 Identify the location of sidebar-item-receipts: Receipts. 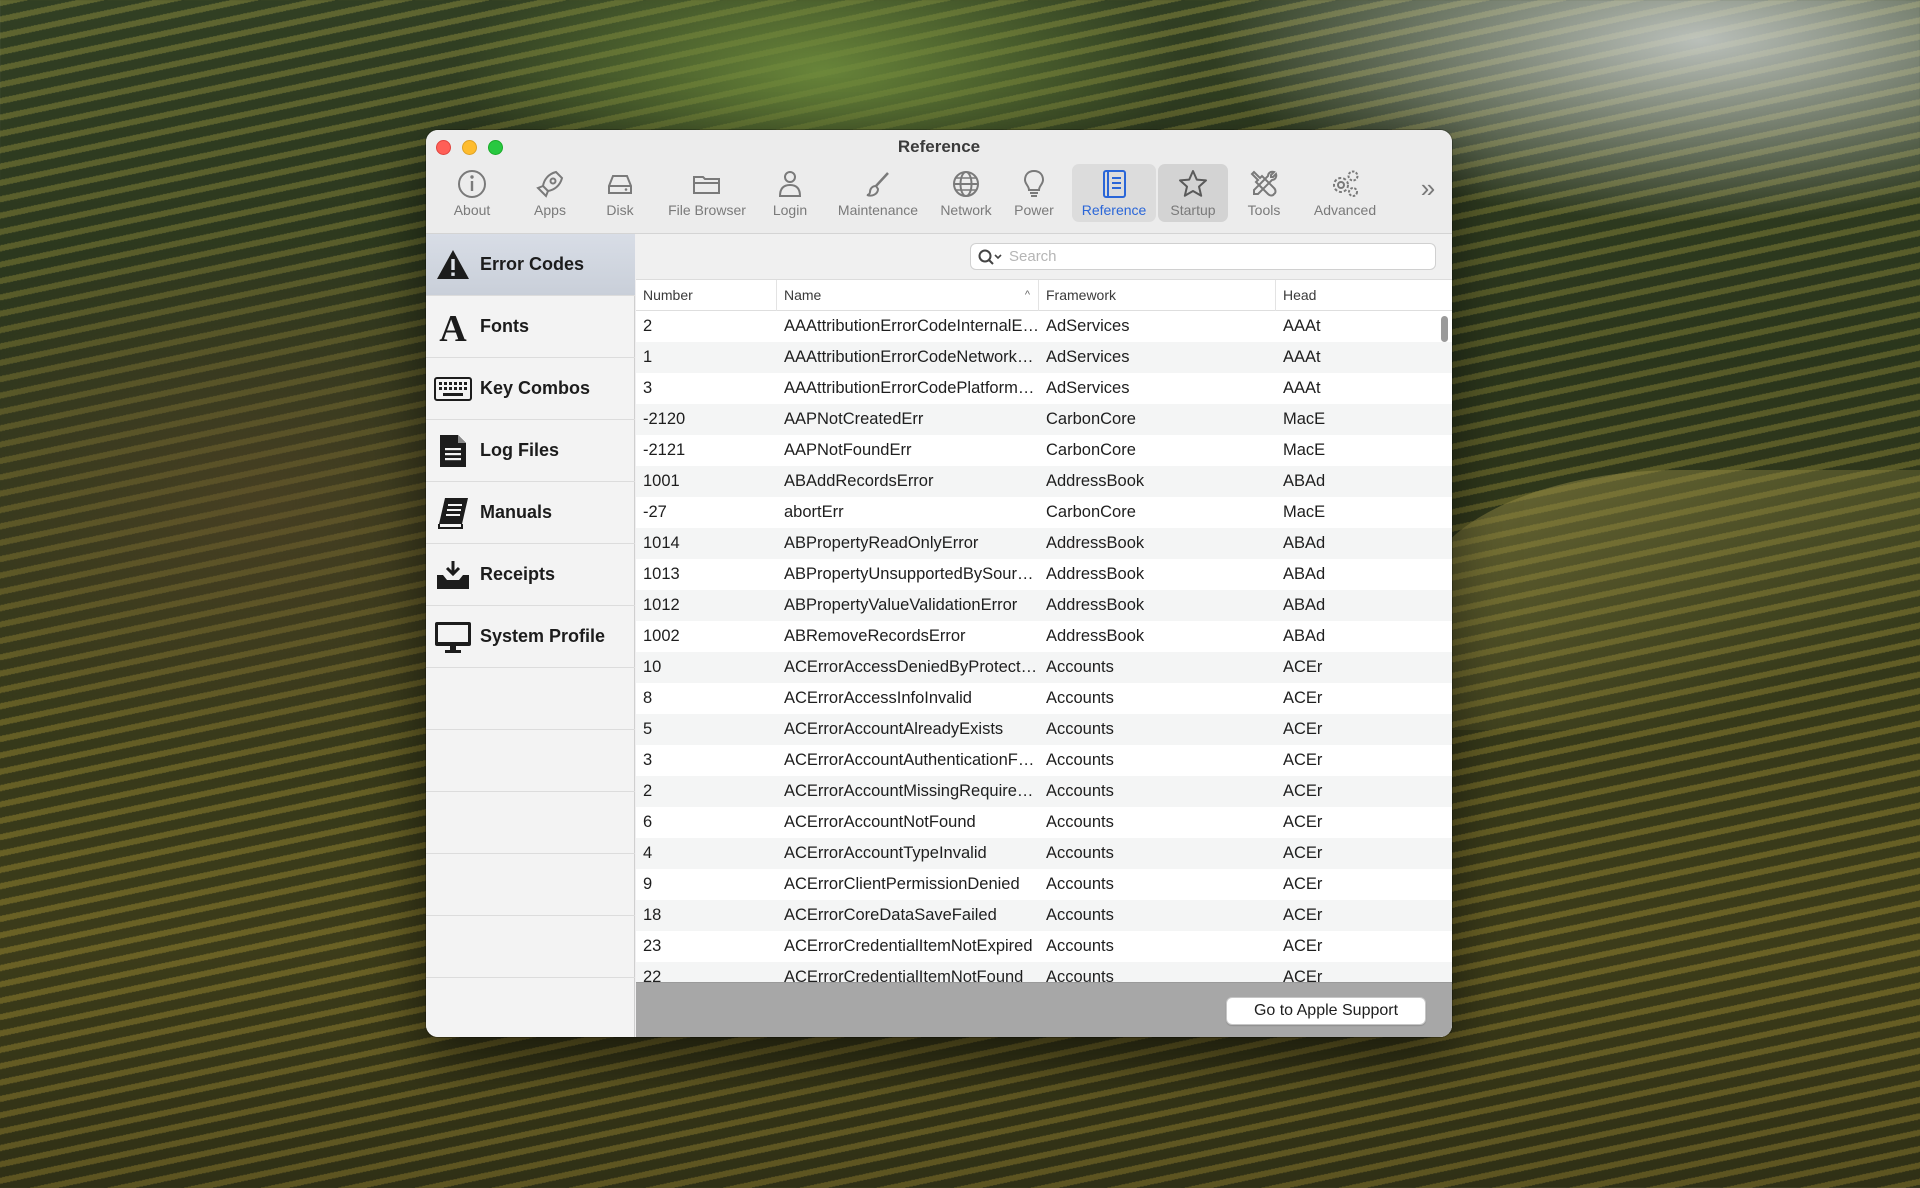
(530, 575).